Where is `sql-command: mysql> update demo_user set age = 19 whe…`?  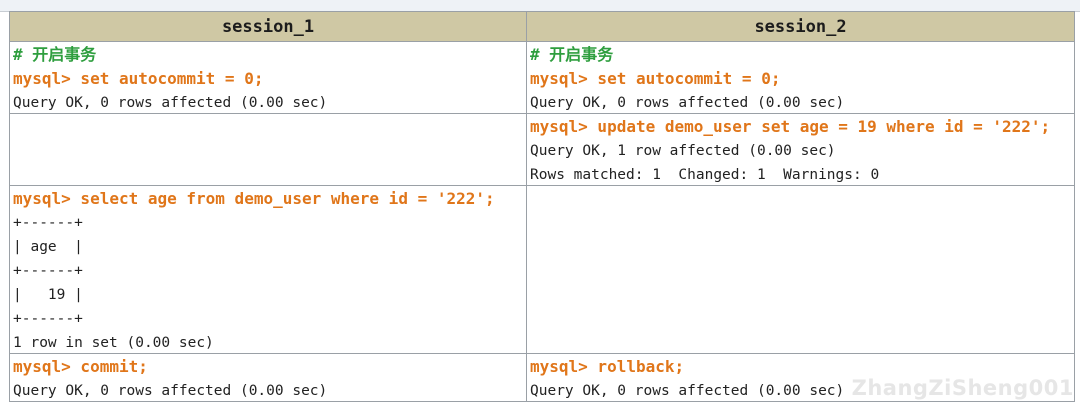 sql-command: mysql> update demo_user set age = 19 whe… is located at coordinates (790, 126).